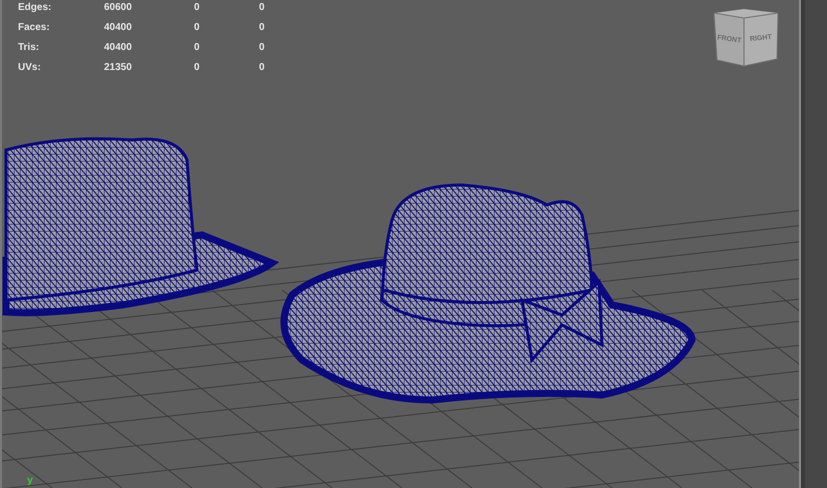  I want to click on stat-label: UVs:, so click(30, 67).